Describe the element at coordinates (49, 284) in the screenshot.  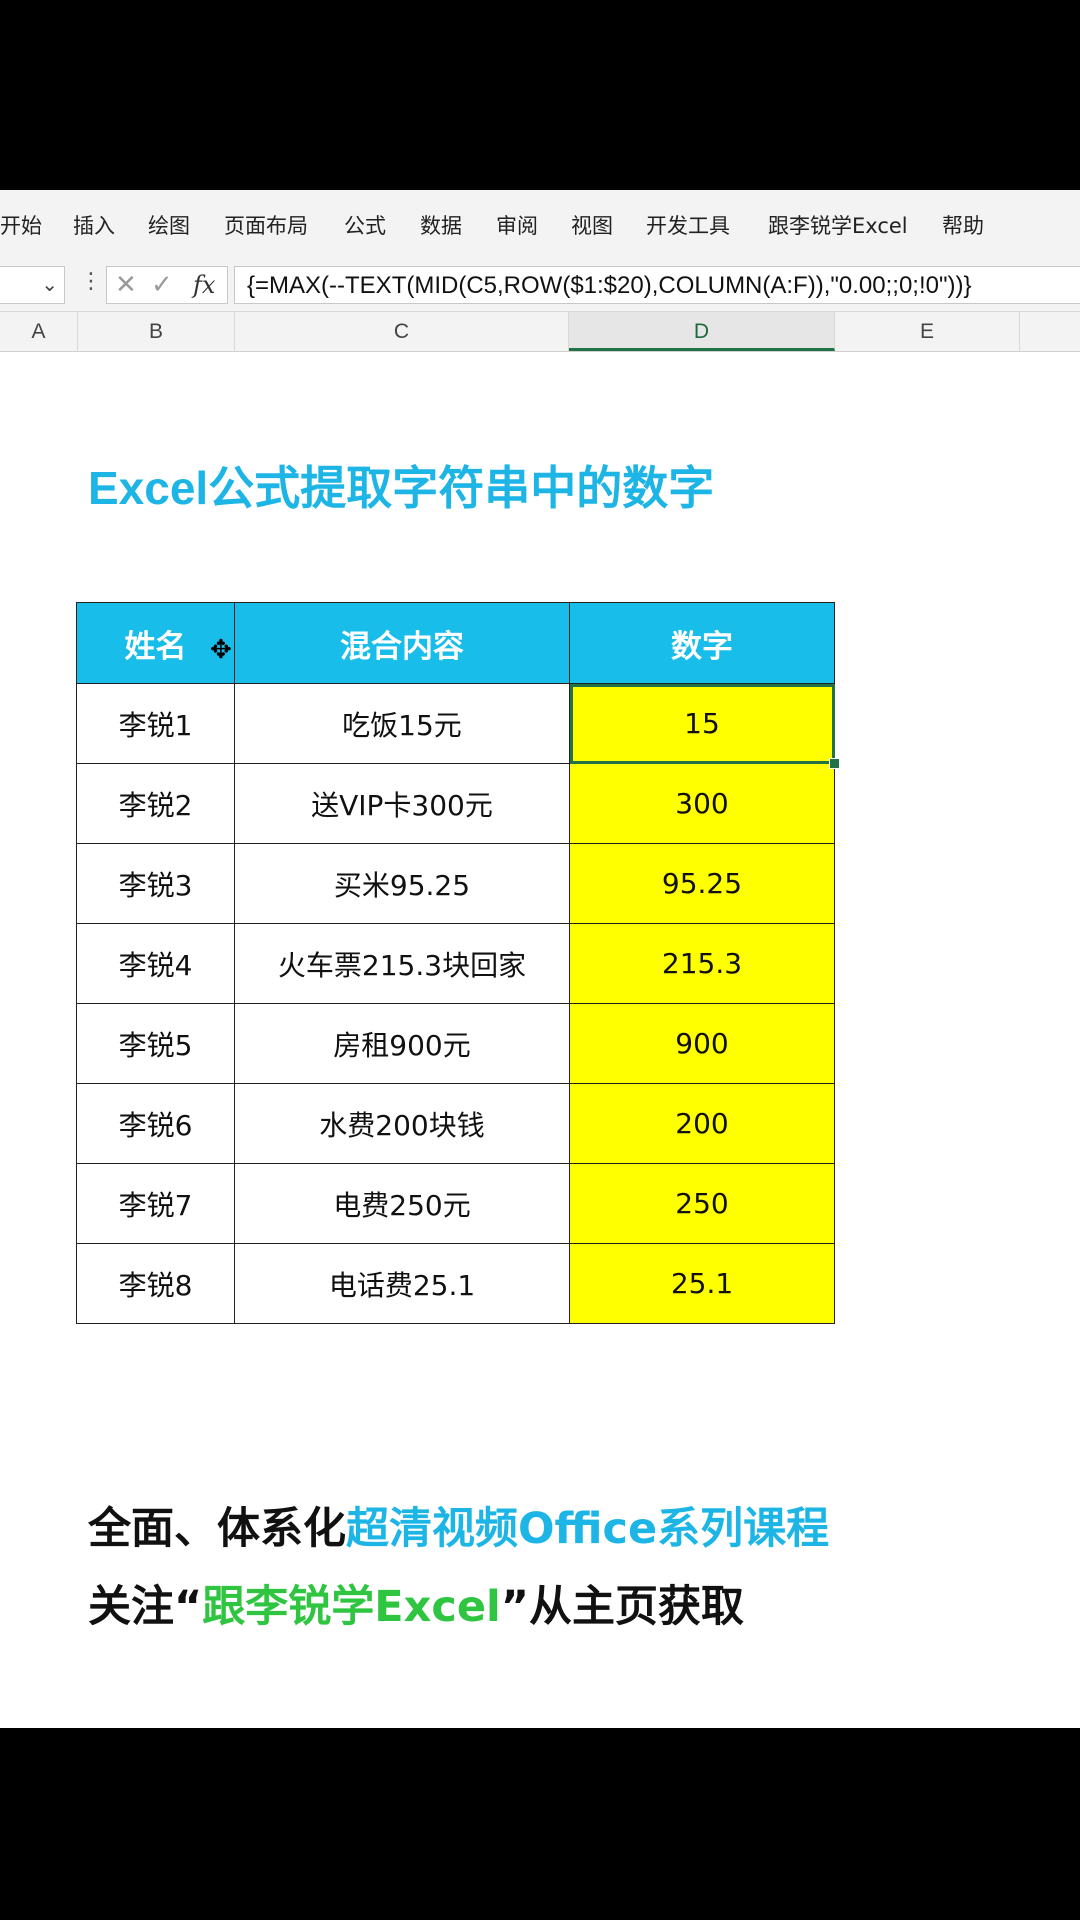
I see `chevron-down-icon: ⌄` at that location.